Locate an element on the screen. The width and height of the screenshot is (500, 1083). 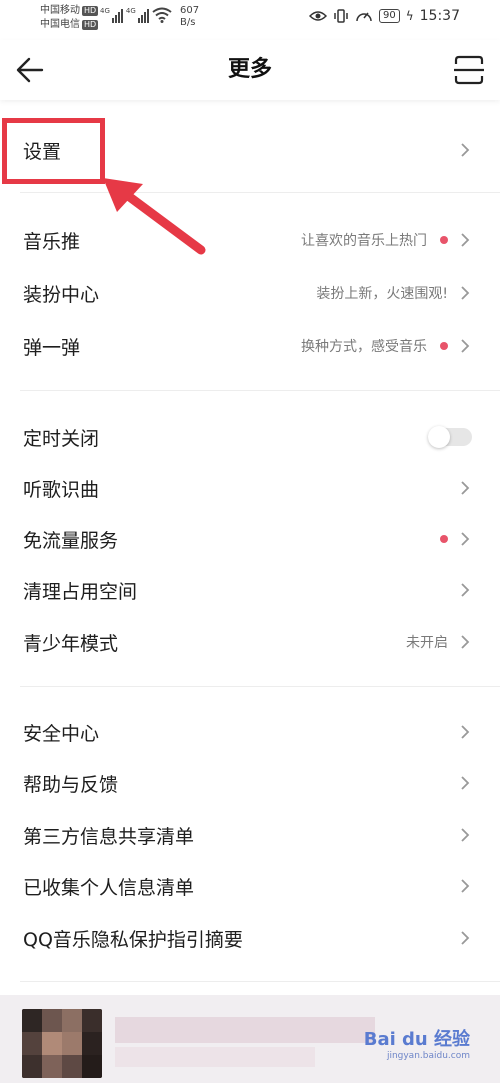
tanyitan-row: 弹一弹 换种方式，感受音乐 is located at coordinates (250, 346).